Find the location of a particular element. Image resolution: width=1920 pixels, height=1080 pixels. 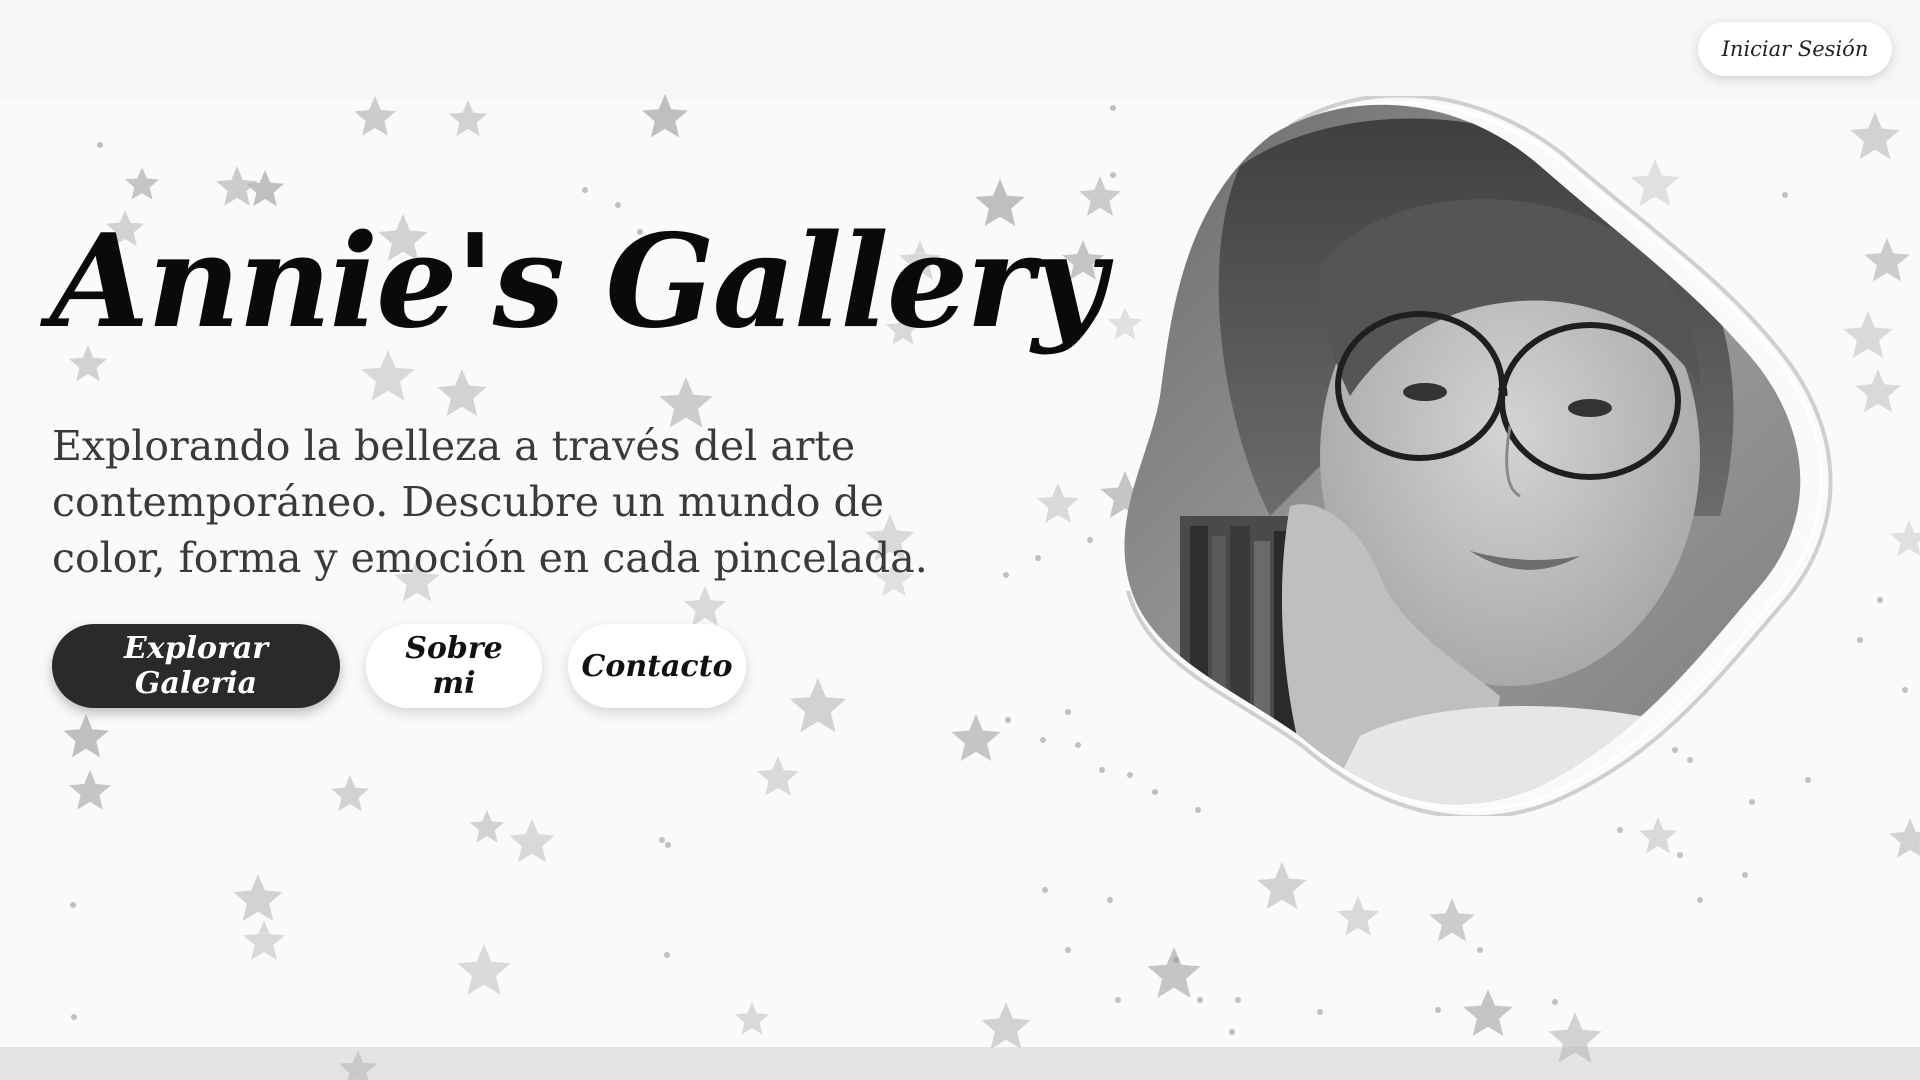

about-me-button: Sobre mi is located at coordinates (454, 666).